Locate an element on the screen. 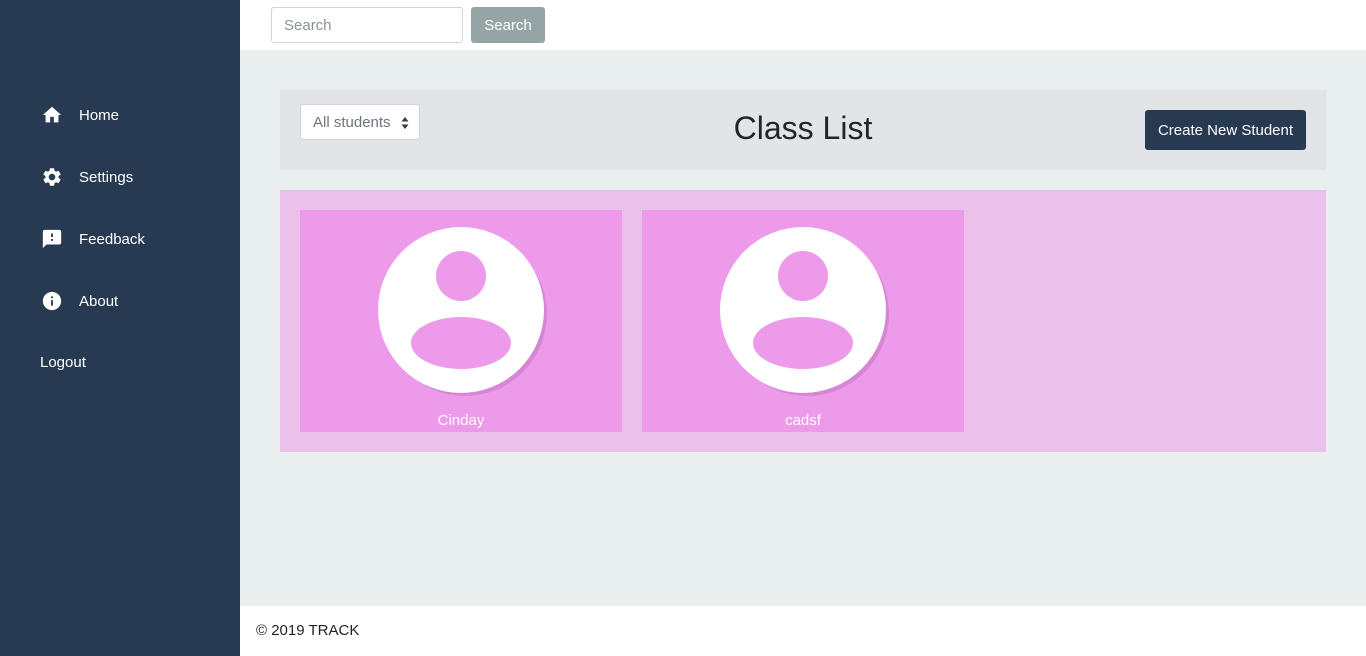  feedback-icon is located at coordinates (52, 239).